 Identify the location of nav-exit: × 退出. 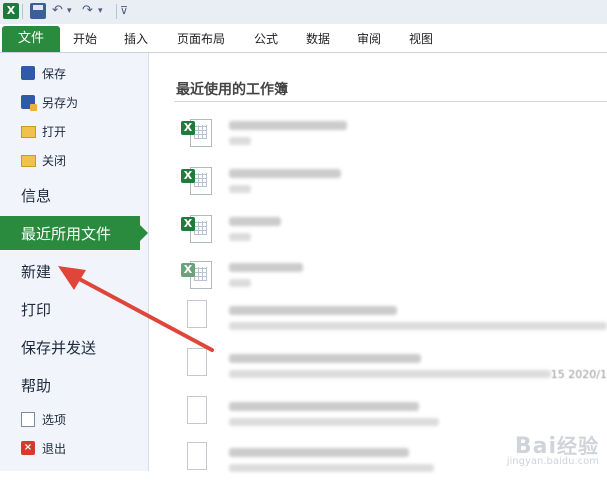
(74, 448).